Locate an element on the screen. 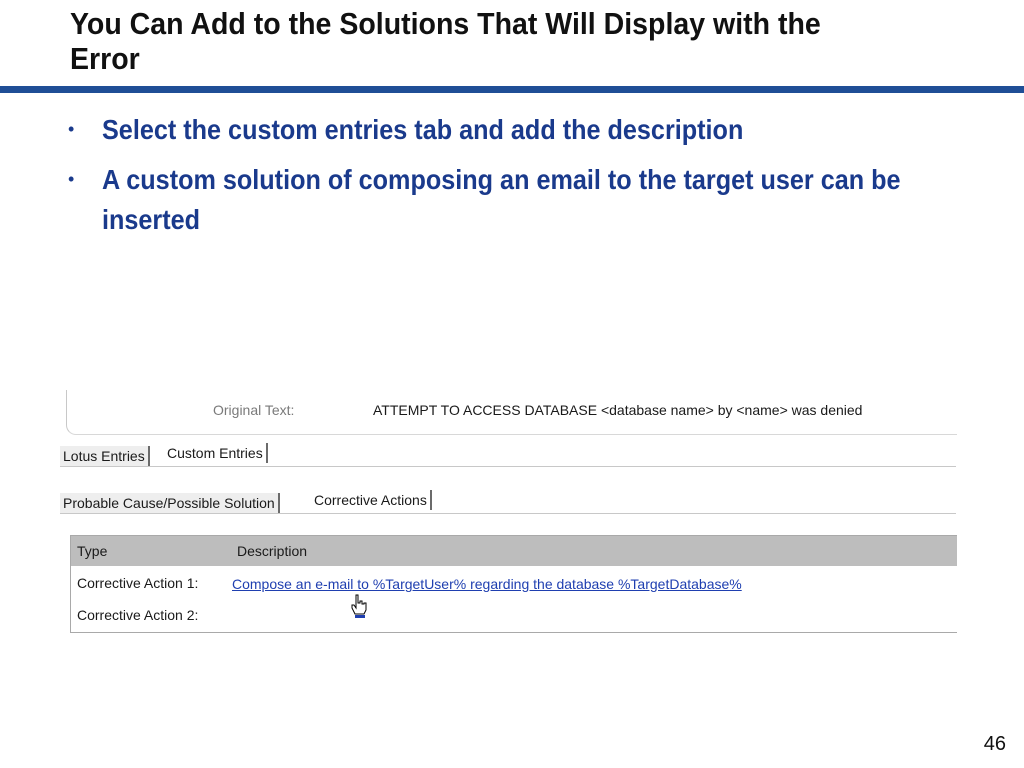 This screenshot has height=768, width=1024. entries-tab-bar: Lotus Entries Custom Entries is located at coordinates (508, 453).